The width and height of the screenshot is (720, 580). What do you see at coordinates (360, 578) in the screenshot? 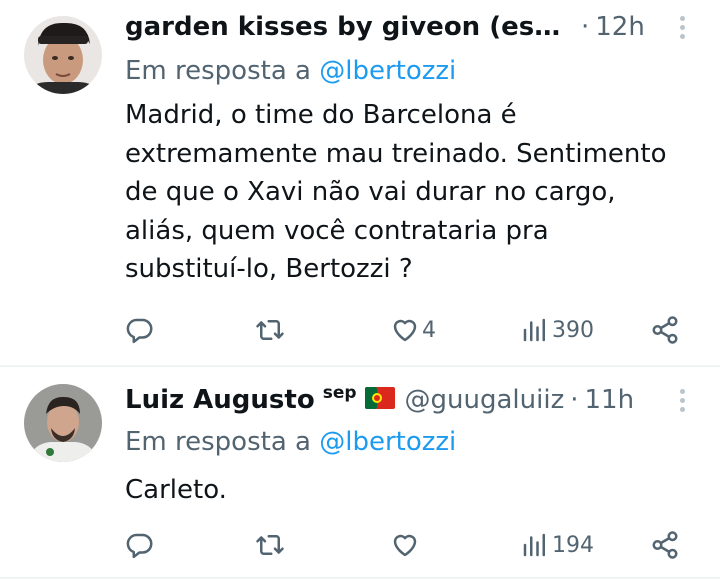
I see `divider` at bounding box center [360, 578].